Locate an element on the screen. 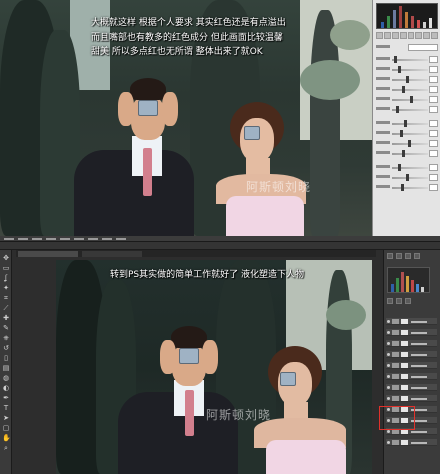 This screenshot has height=474, width=440. camera-raw-adjustment-panel is located at coordinates (406, 118).